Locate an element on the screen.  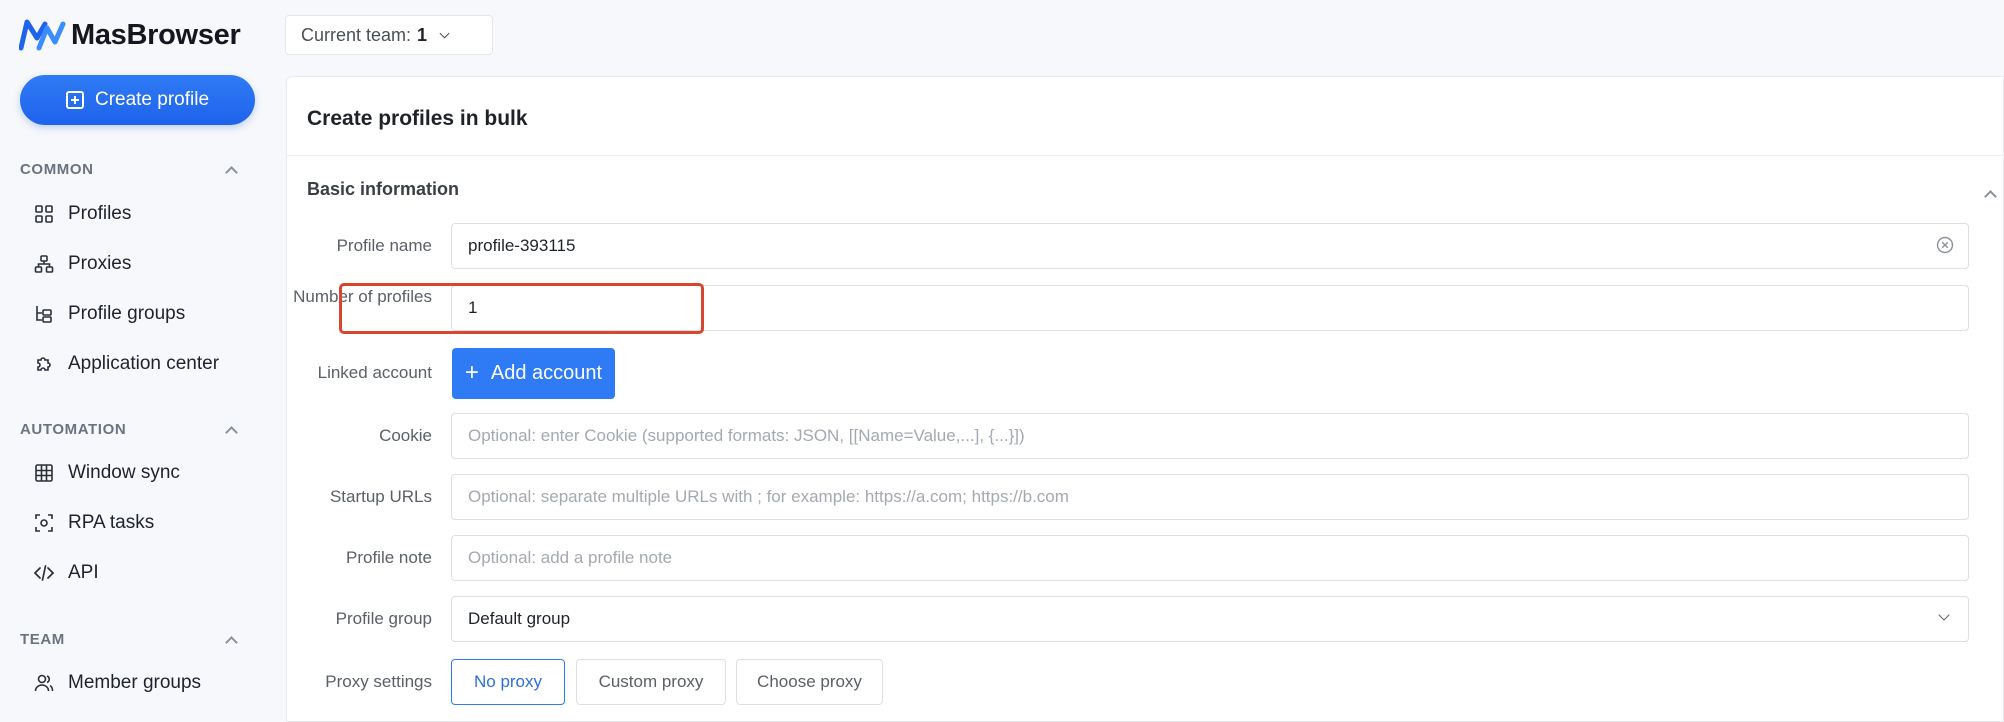
users-icon is located at coordinates (44, 683).